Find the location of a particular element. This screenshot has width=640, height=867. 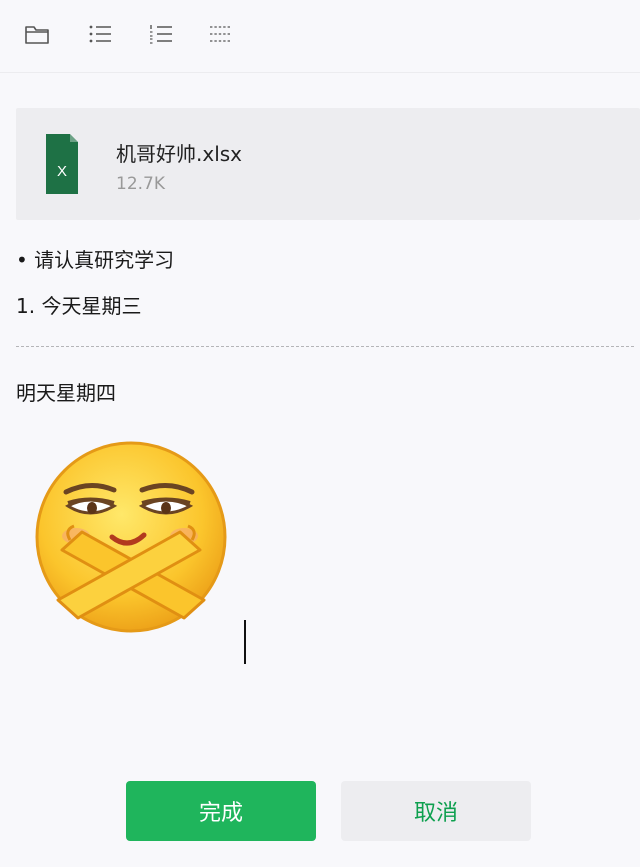

bullet-list-icon is located at coordinates (100, 34).